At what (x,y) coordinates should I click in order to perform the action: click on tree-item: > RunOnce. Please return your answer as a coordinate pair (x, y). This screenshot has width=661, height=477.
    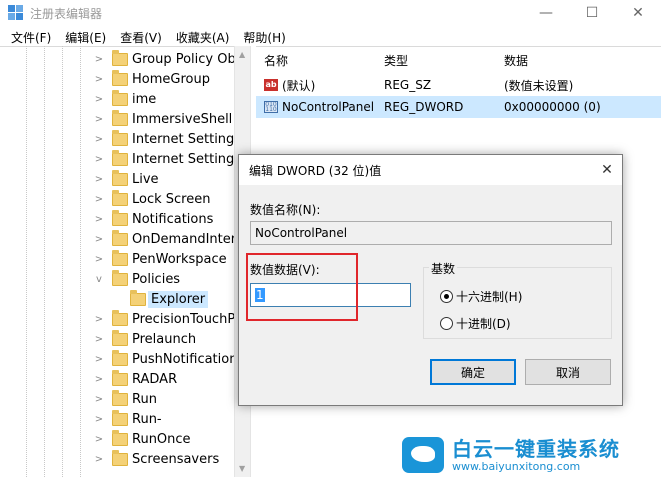
    Looking at the image, I should click on (117, 439).